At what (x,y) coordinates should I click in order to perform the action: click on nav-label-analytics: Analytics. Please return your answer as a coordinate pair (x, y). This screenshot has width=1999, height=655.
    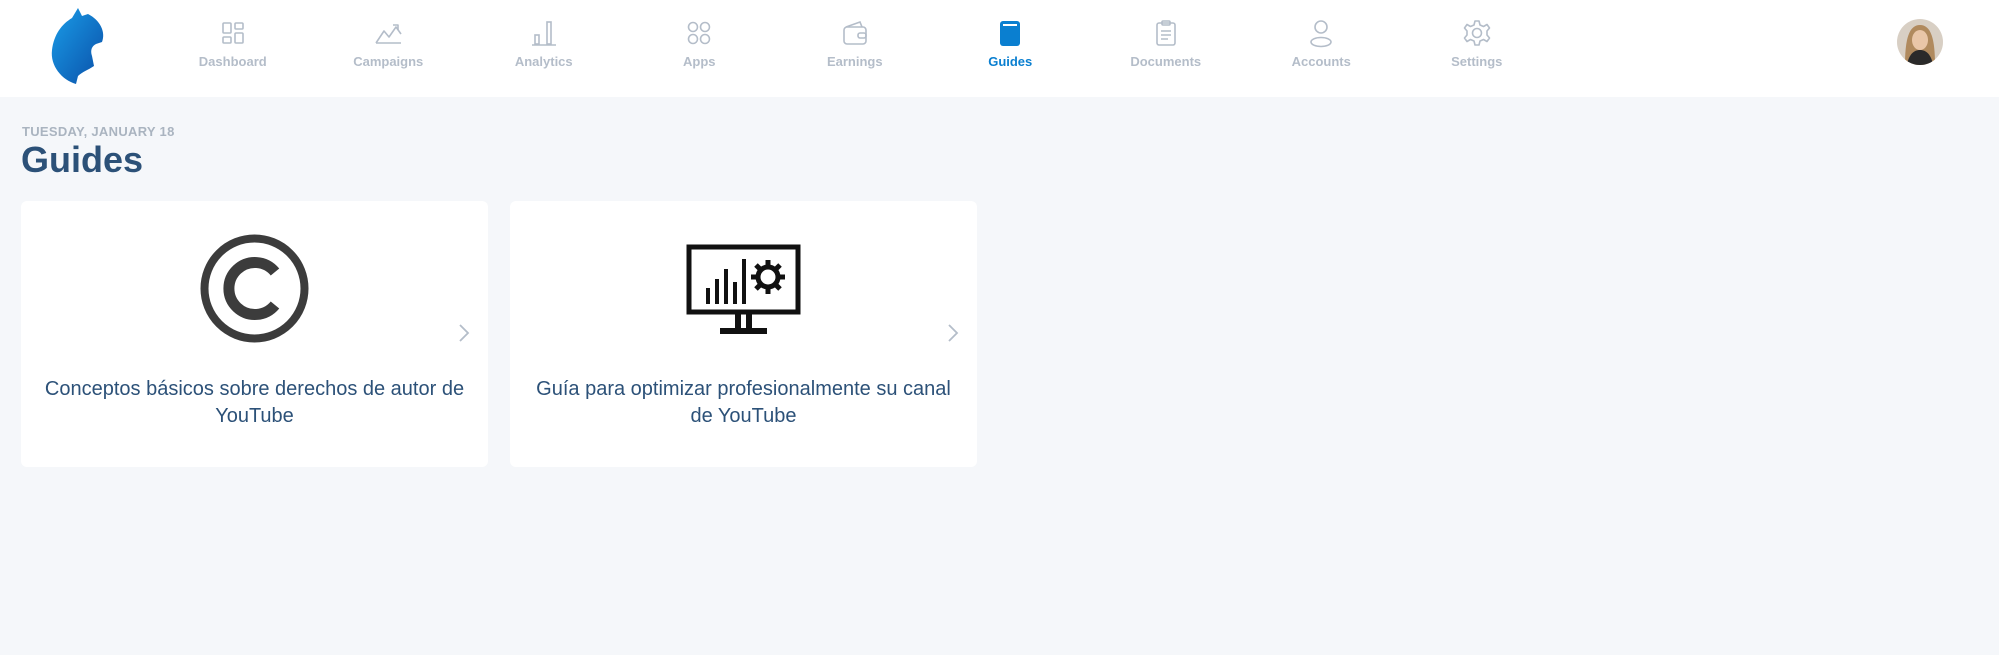
    Looking at the image, I should click on (543, 61).